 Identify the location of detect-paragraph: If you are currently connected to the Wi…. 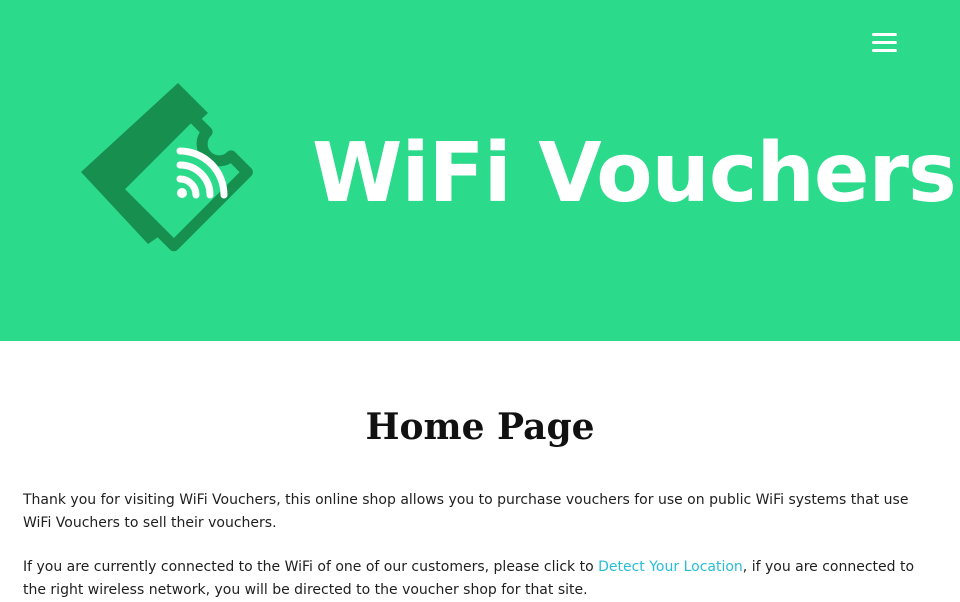
(473, 579).